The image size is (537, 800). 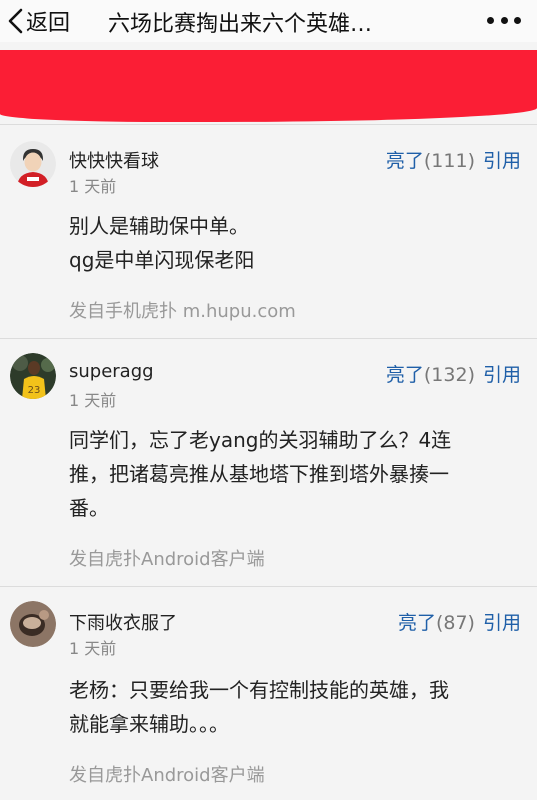 I want to click on comment-line: 同学们，忘了老yang的关羽辅助了么？4连, so click(x=260, y=440).